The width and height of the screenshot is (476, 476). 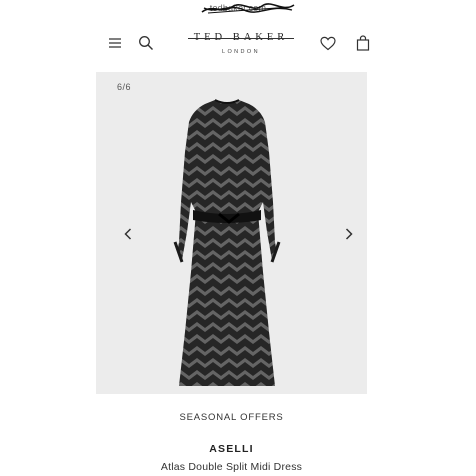 I want to click on chevron-right-icon, so click(x=349, y=234).